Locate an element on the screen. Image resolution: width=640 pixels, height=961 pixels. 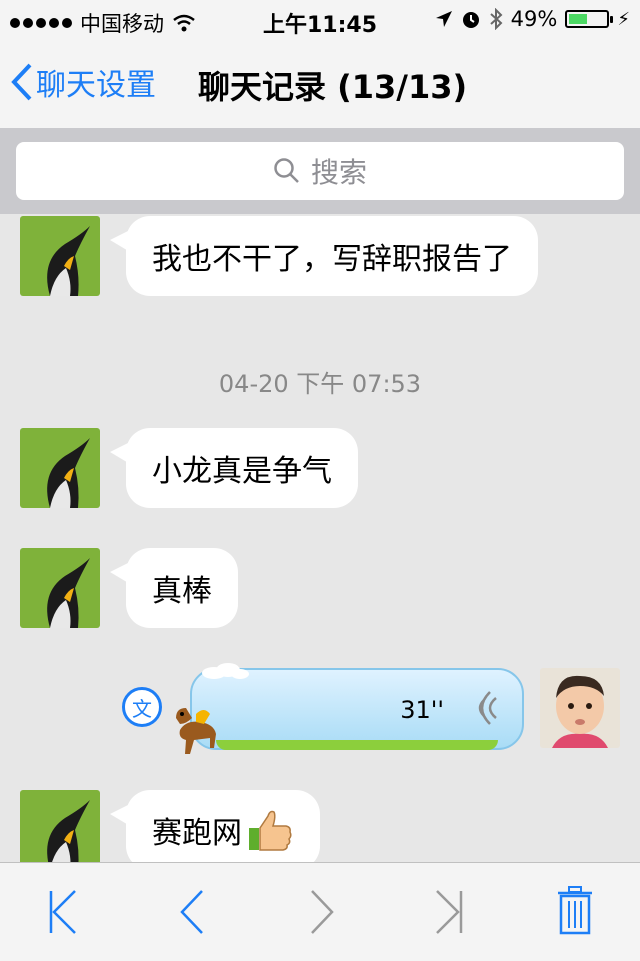
avatar-self is located at coordinates (580, 708).